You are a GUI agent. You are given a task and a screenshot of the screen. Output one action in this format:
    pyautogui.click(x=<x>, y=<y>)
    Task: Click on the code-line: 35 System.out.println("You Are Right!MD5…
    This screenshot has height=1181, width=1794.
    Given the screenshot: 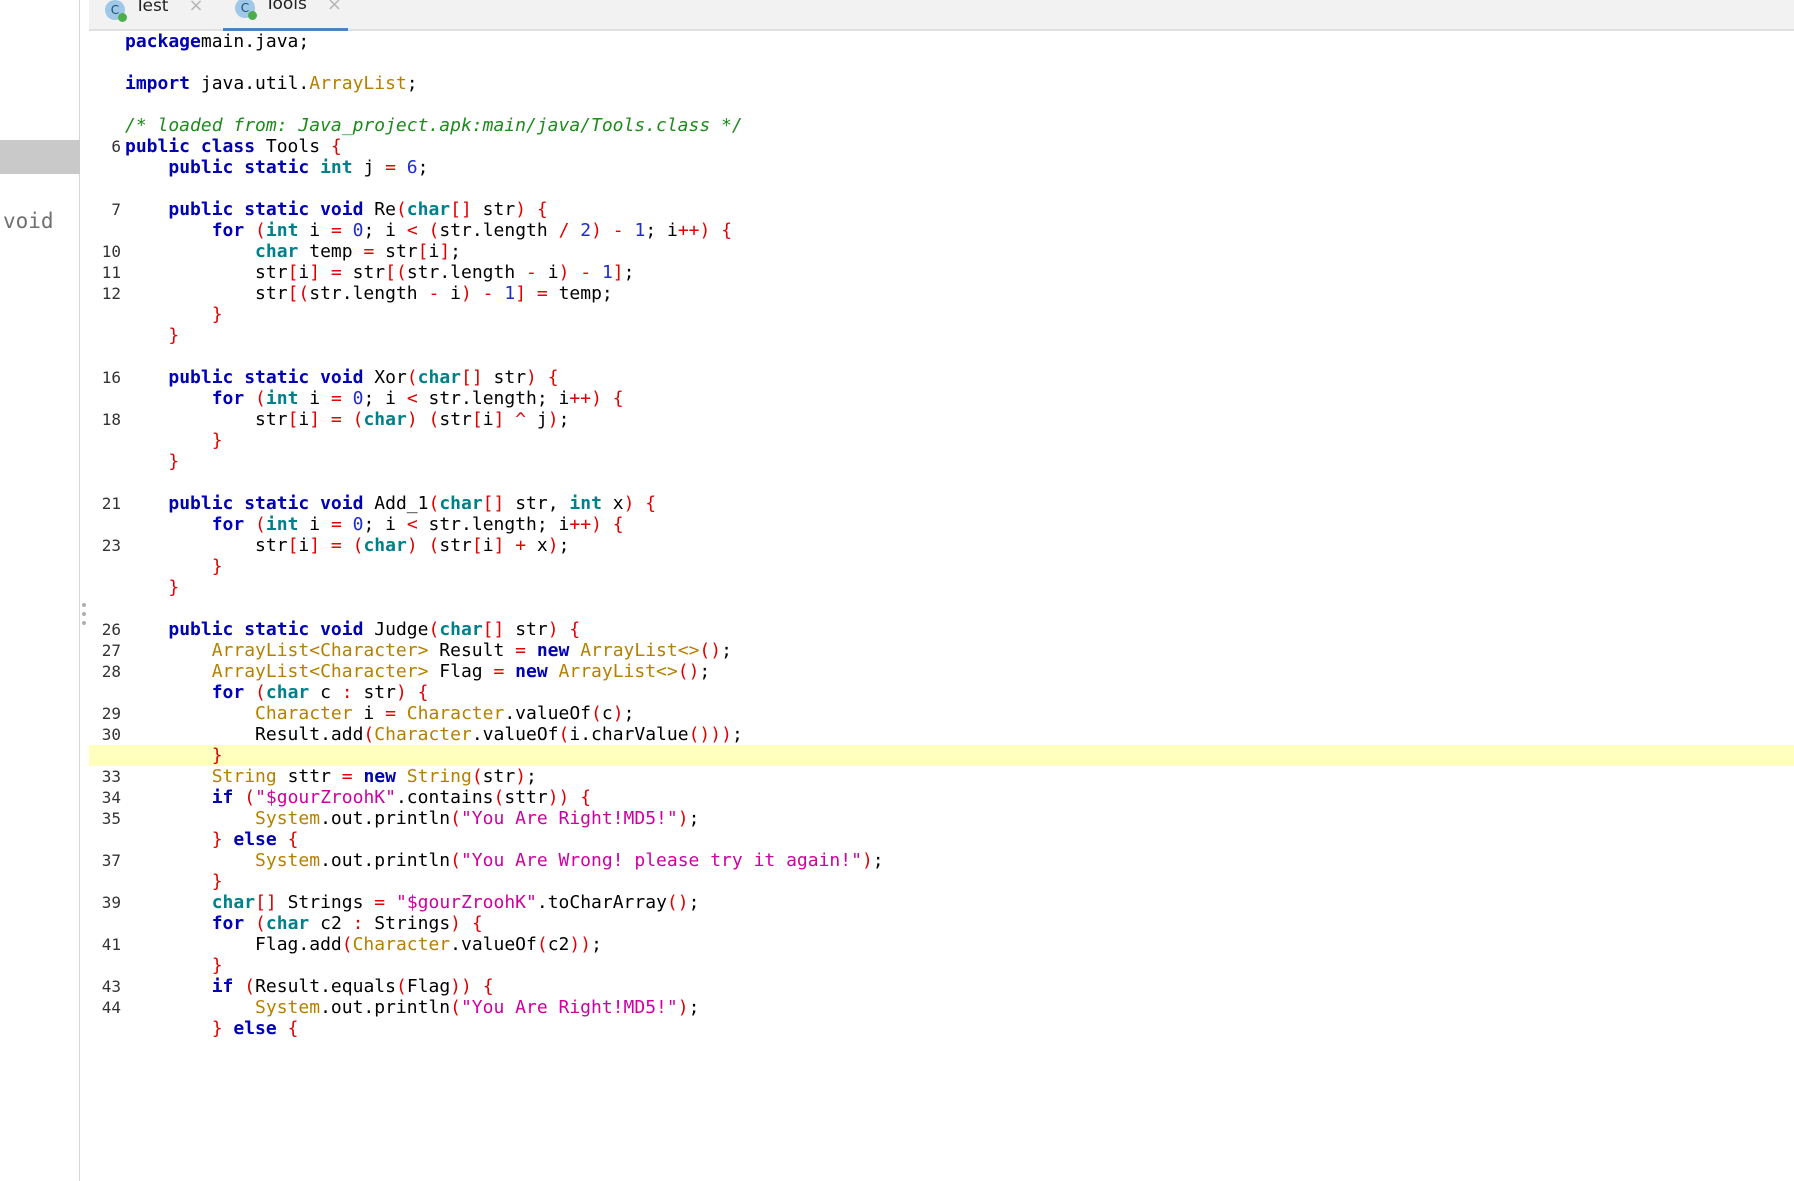 What is the action you would take?
    pyautogui.click(x=941, y=818)
    